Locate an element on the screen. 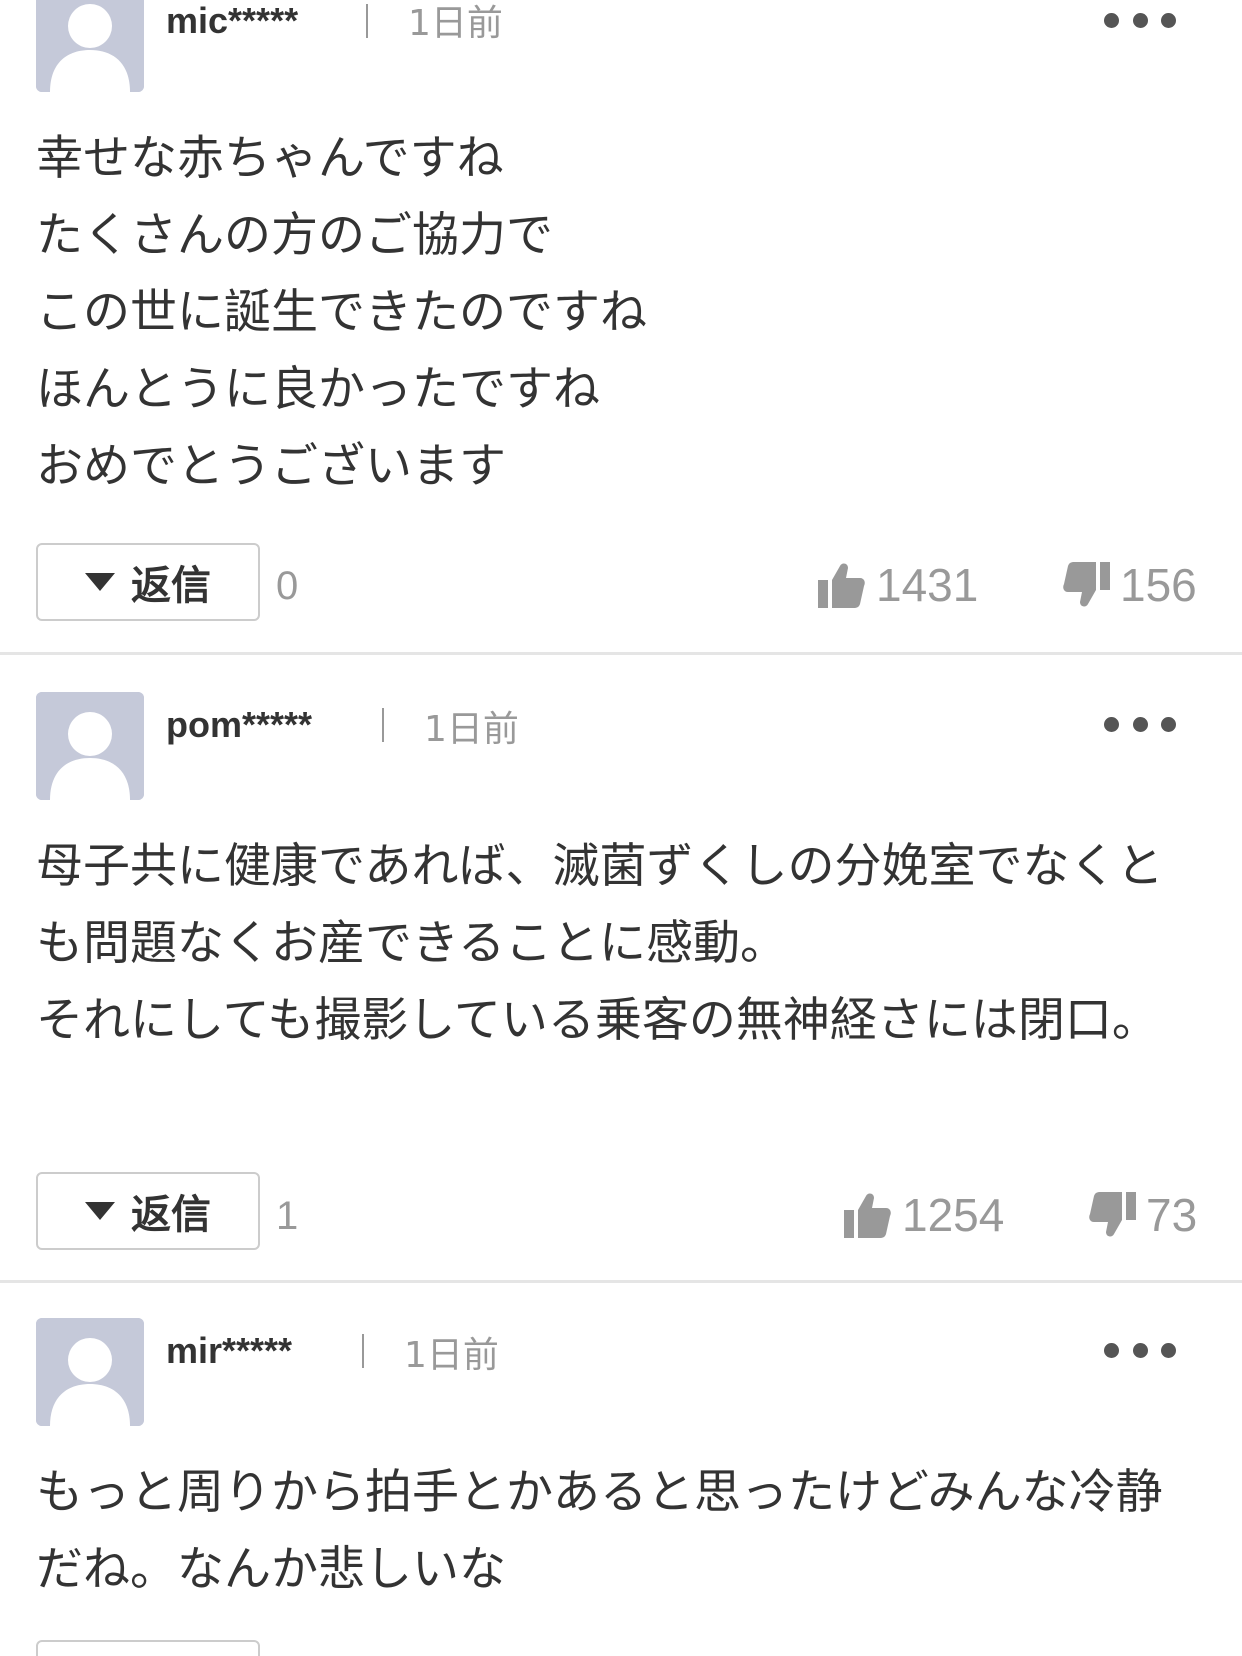  reply-count: 1 is located at coordinates (287, 1216).